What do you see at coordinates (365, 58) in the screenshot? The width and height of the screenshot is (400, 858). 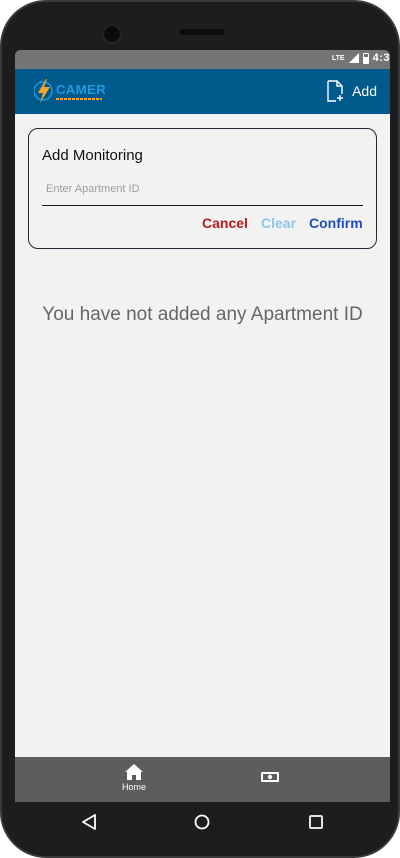 I see `battery-icon` at bounding box center [365, 58].